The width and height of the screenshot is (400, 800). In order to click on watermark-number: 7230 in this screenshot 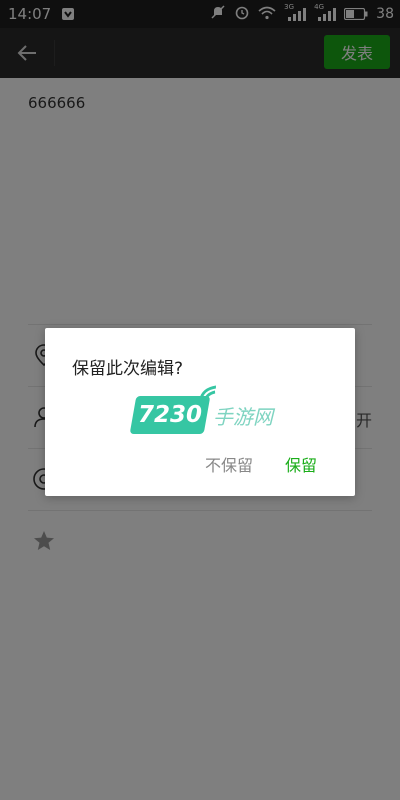, I will do `click(169, 415)`.